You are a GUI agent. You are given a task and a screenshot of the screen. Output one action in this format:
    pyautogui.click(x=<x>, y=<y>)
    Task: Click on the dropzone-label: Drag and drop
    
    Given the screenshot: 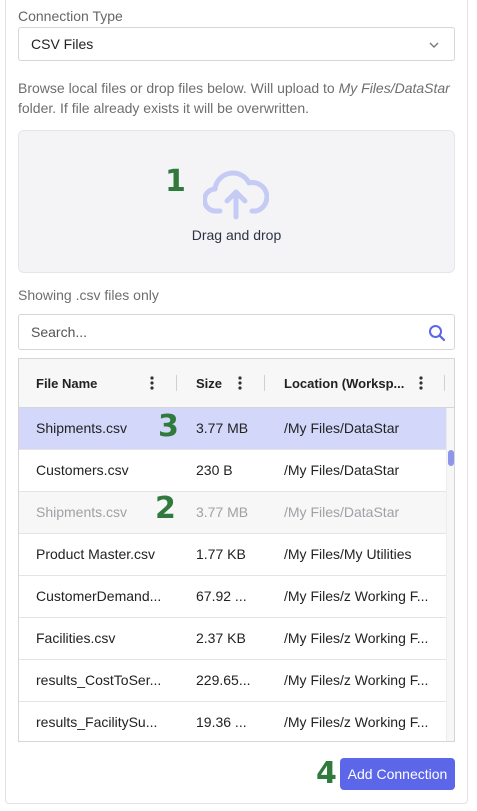 What is the action you would take?
    pyautogui.click(x=236, y=235)
    